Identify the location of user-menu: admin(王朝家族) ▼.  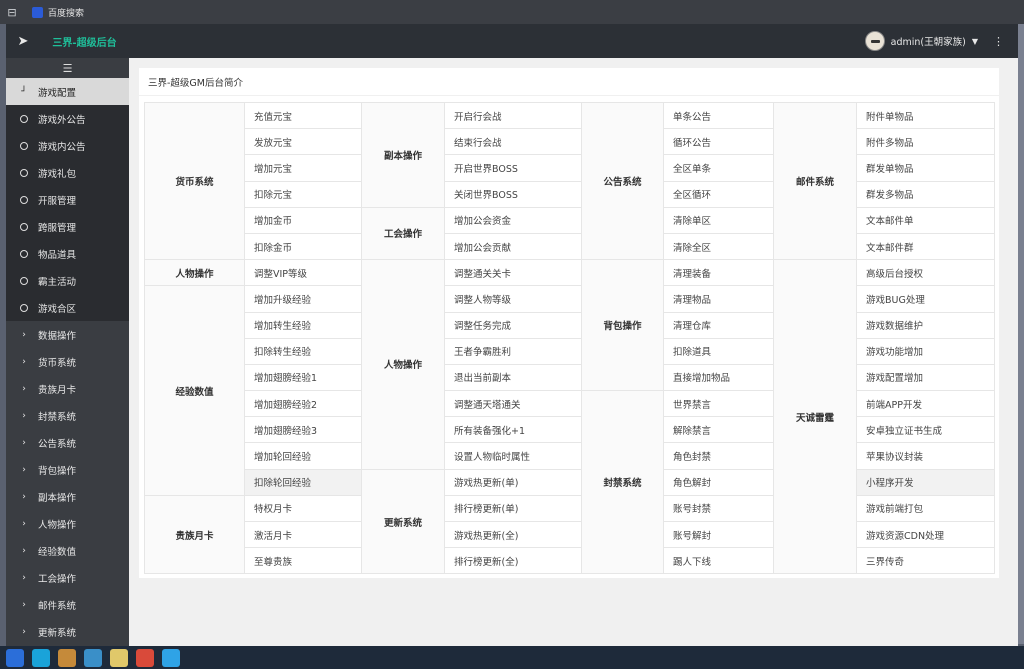
(921, 41).